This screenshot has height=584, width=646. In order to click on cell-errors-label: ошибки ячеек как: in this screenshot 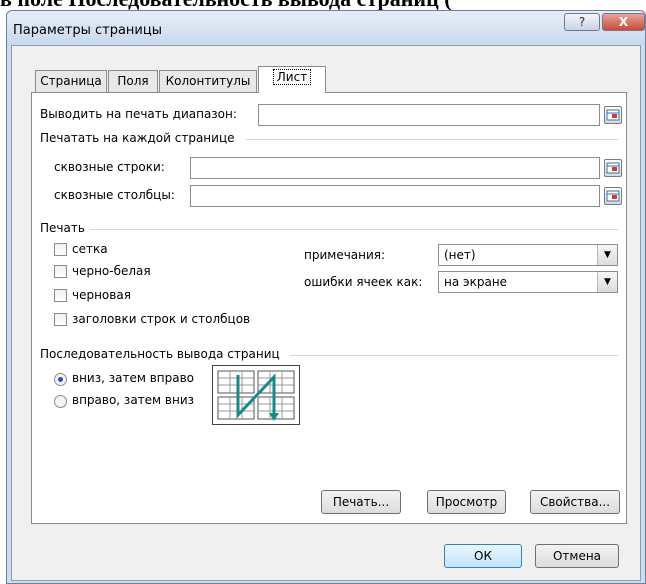, I will do `click(363, 282)`.